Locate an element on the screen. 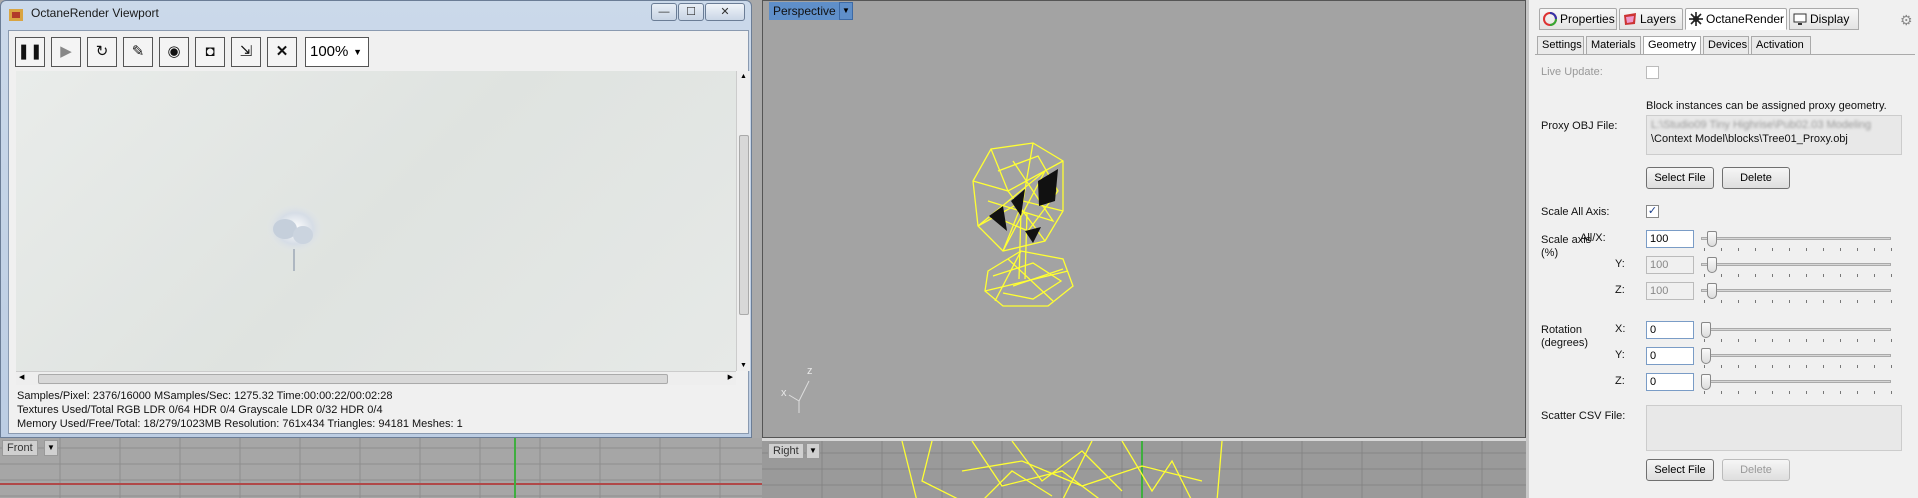  front-viewport-dropdown-icon: ▼ is located at coordinates (51, 448).